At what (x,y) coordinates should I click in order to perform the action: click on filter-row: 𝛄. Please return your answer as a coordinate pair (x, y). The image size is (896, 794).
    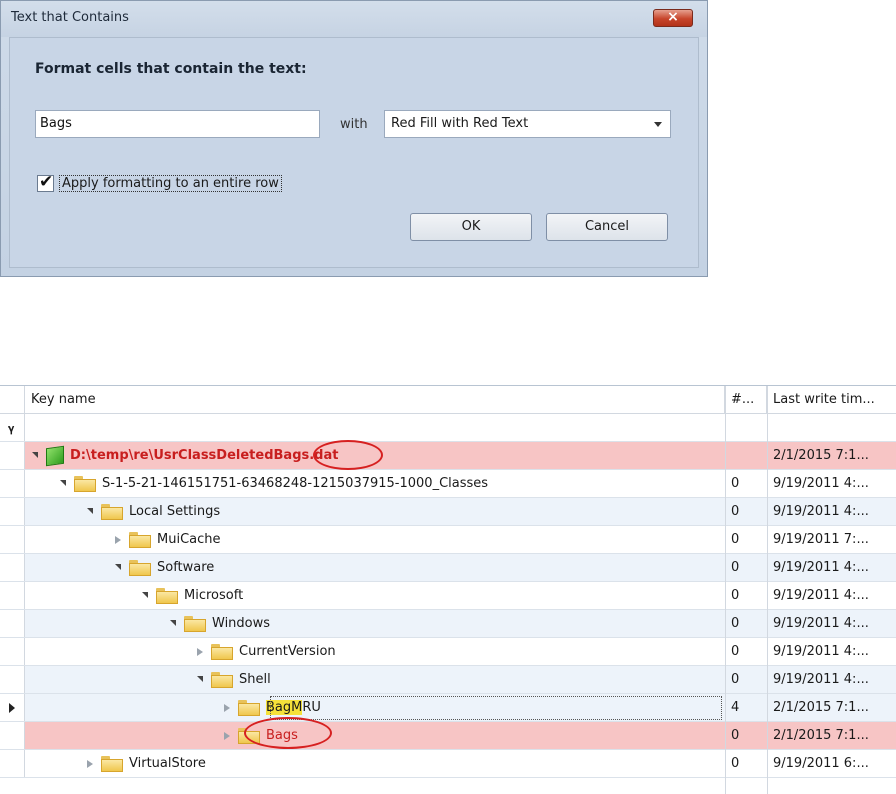
    Looking at the image, I should click on (448, 428).